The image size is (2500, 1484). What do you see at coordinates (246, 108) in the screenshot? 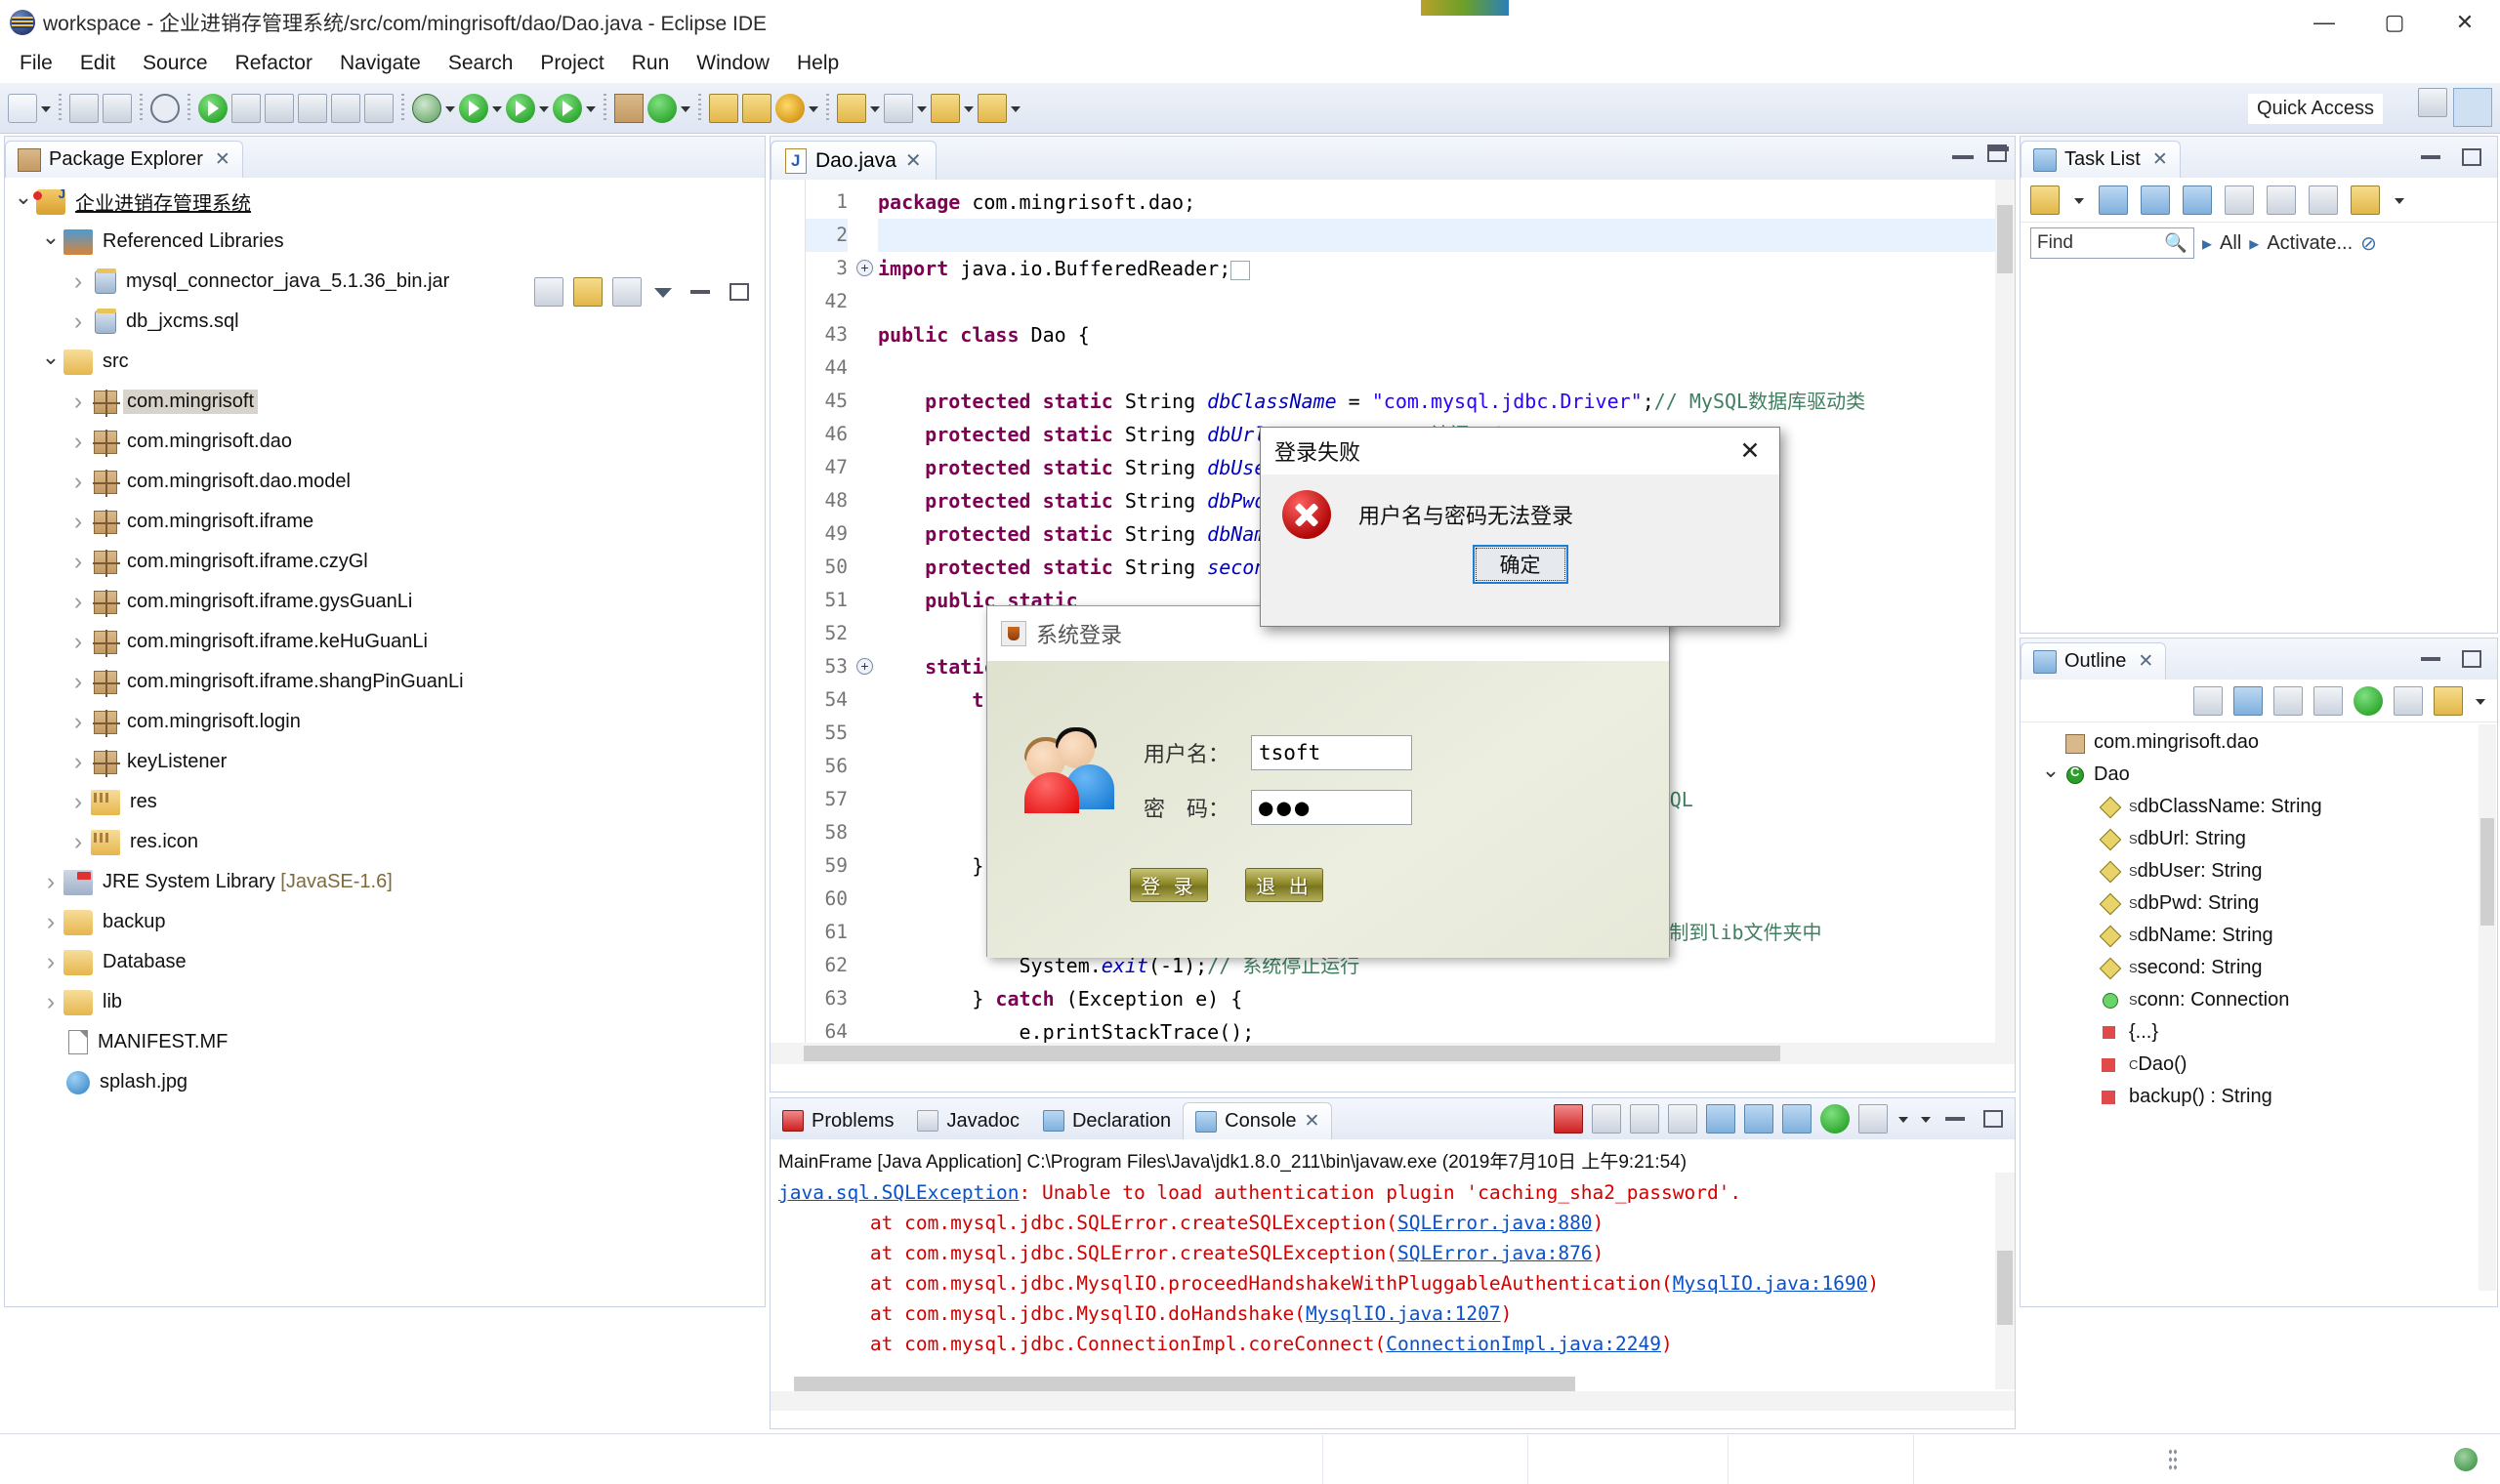
I see `new-java-project-icon` at bounding box center [246, 108].